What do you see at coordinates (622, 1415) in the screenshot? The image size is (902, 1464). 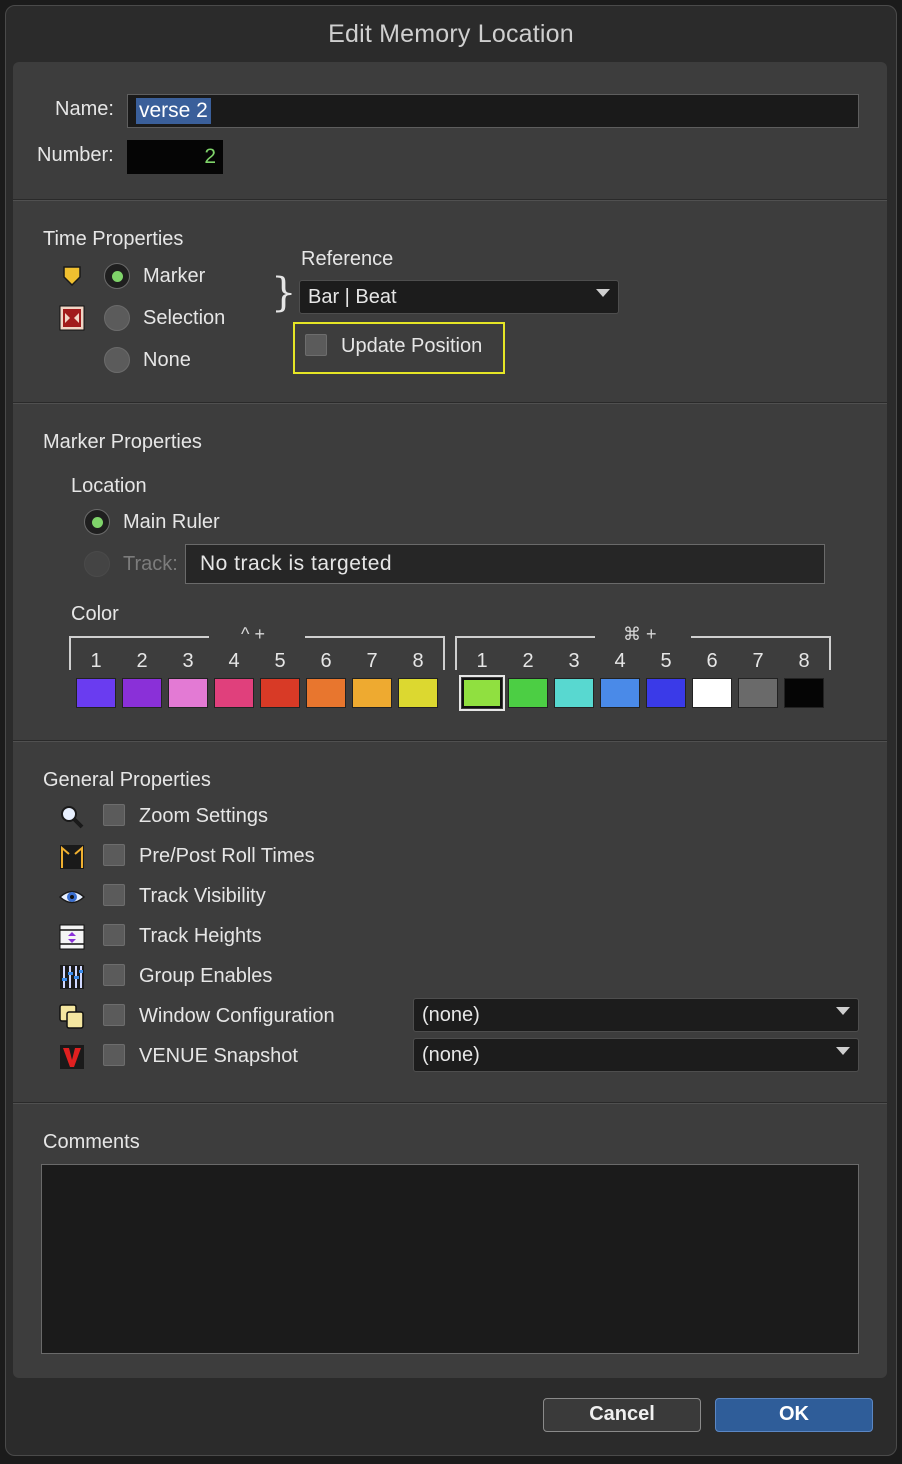 I see `cancel-button: Cancel` at bounding box center [622, 1415].